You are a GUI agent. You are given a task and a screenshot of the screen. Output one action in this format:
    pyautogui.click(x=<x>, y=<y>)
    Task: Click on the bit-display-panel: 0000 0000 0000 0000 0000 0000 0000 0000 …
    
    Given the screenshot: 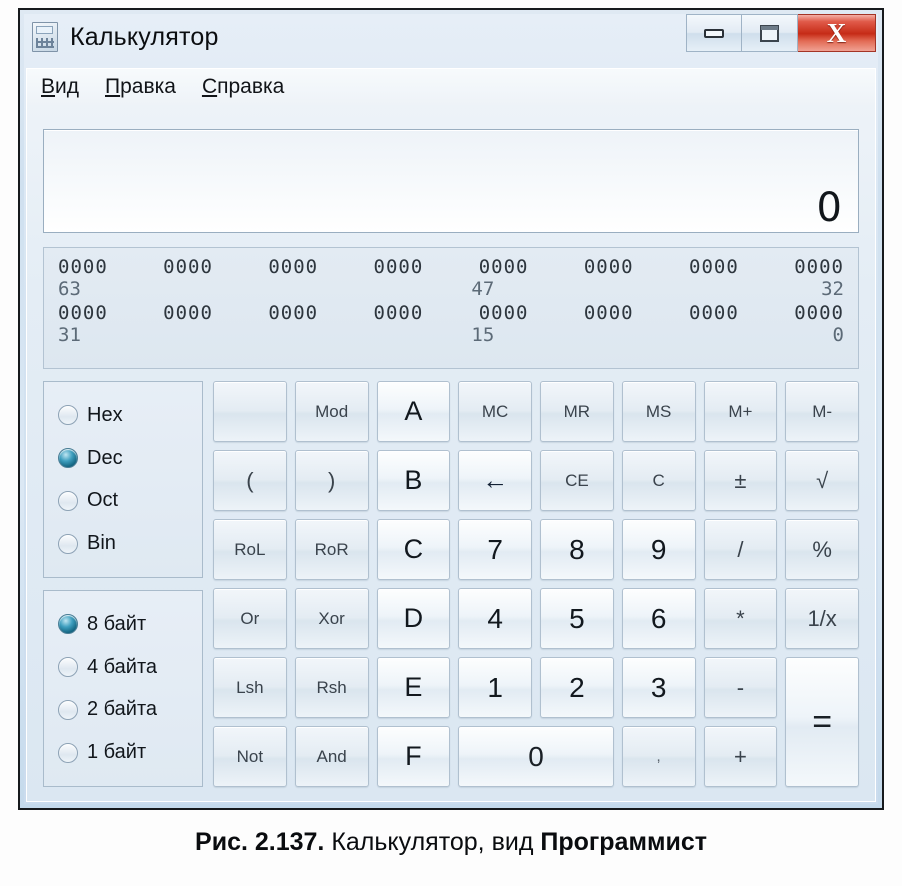 What is the action you would take?
    pyautogui.click(x=451, y=308)
    